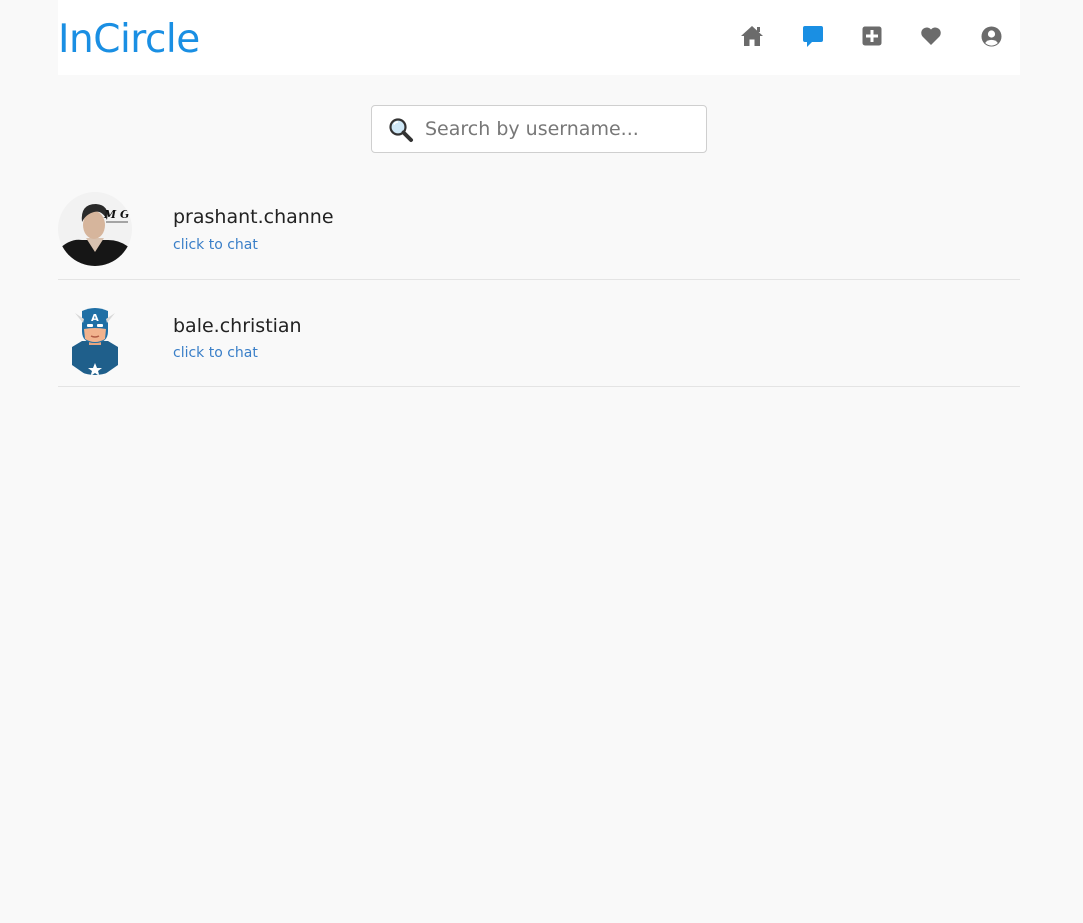 The height and width of the screenshot is (923, 1083). Describe the element at coordinates (539, 333) in the screenshot. I see `chat-list-item: A bale.christian click to chat` at that location.